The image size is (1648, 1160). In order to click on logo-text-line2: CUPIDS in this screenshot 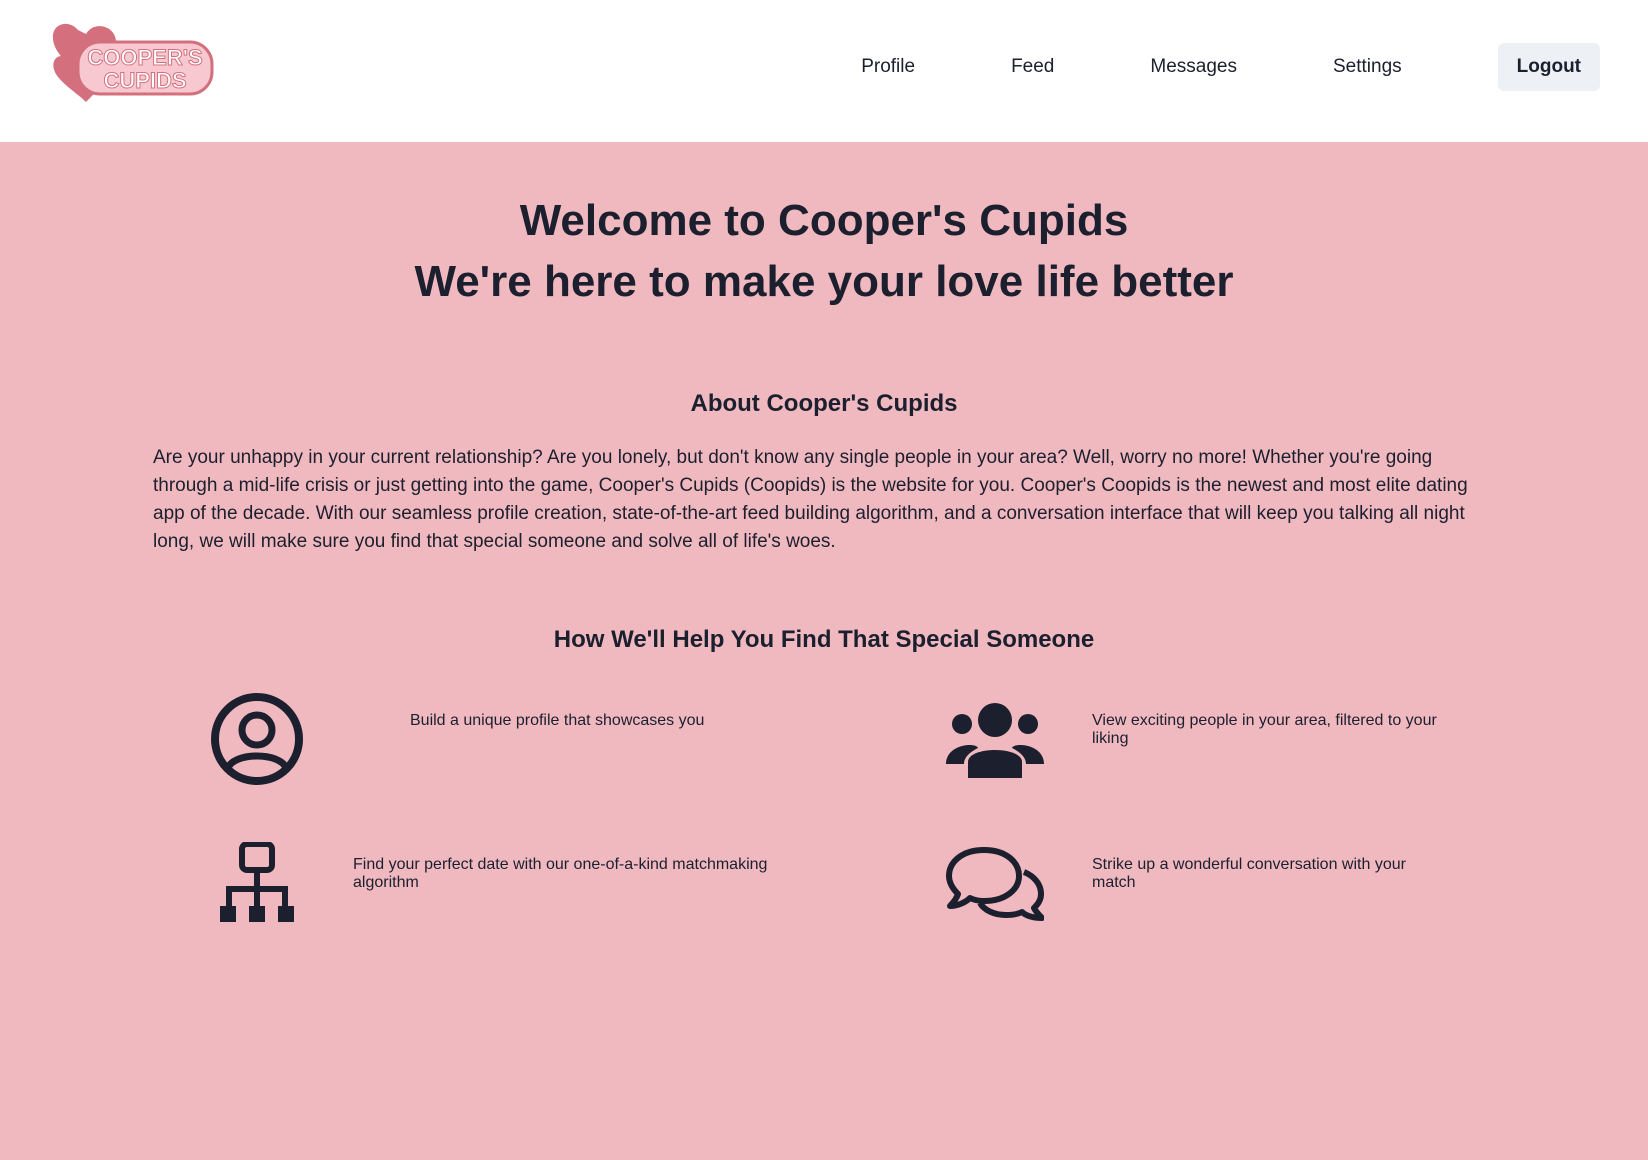, I will do `click(144, 80)`.